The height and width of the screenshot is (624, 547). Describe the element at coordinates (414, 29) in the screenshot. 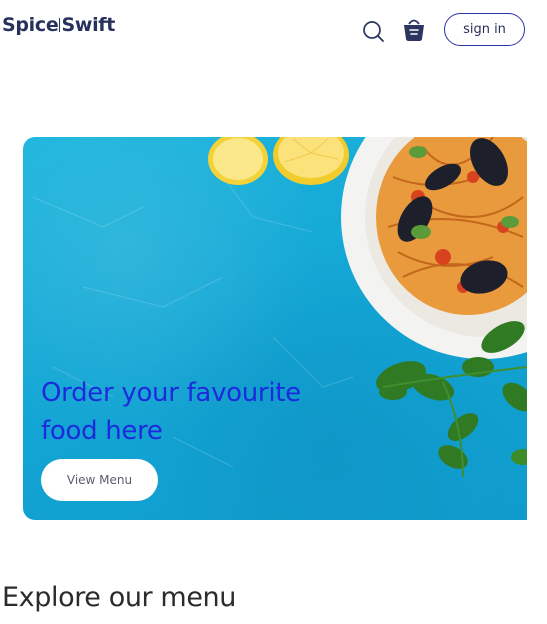

I see `basket-icon` at that location.